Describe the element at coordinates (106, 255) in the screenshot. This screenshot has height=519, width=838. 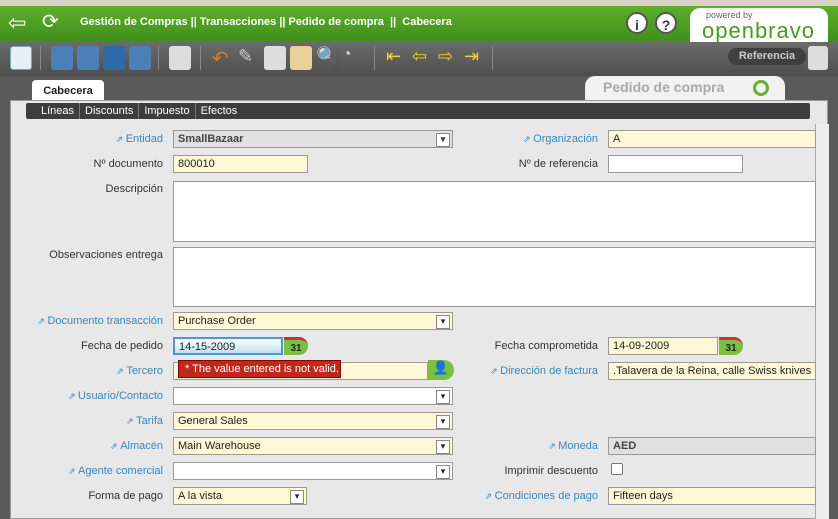
I see `observaciones-label: Observaciones entrega` at that location.